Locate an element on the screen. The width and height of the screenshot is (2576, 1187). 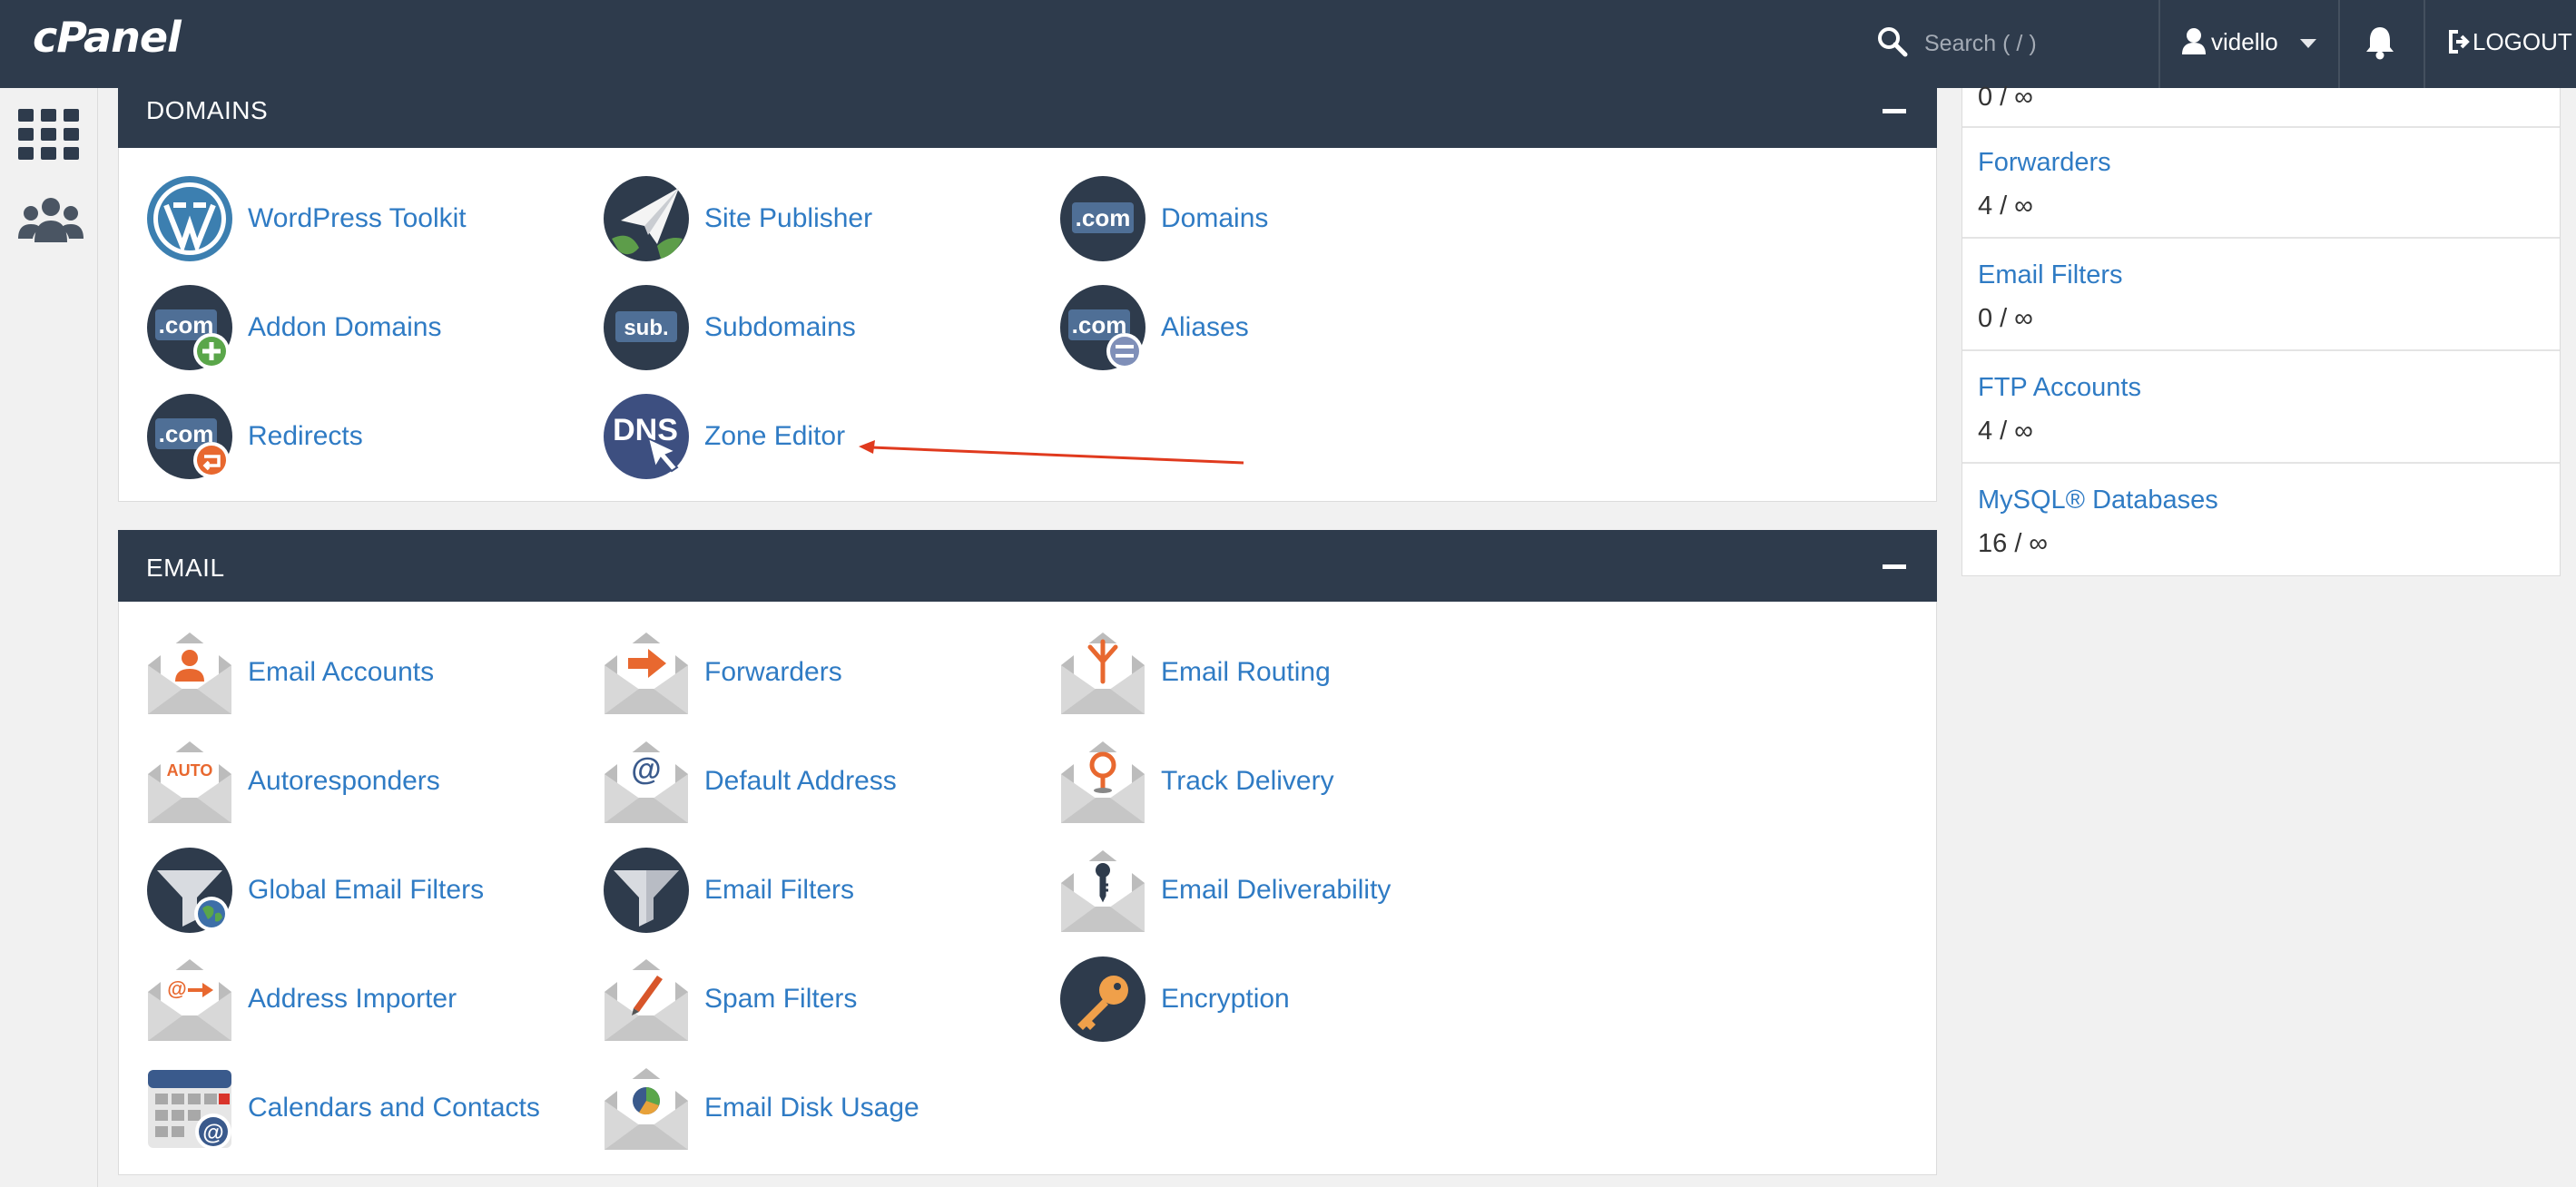
addon-domains-link: .com Addon Domains is located at coordinates (364, 327).